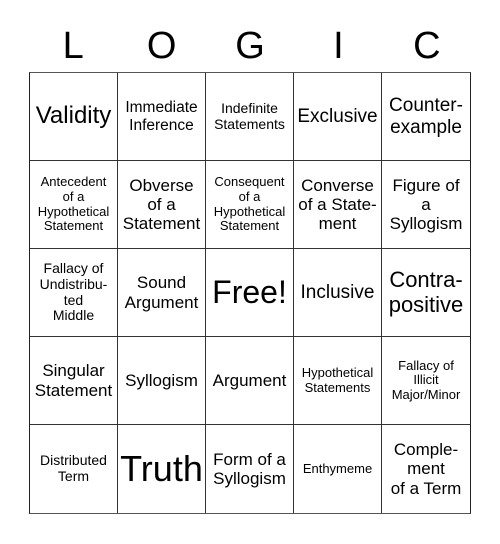 The width and height of the screenshot is (500, 544). What do you see at coordinates (427, 46) in the screenshot?
I see `header-letter: C` at bounding box center [427, 46].